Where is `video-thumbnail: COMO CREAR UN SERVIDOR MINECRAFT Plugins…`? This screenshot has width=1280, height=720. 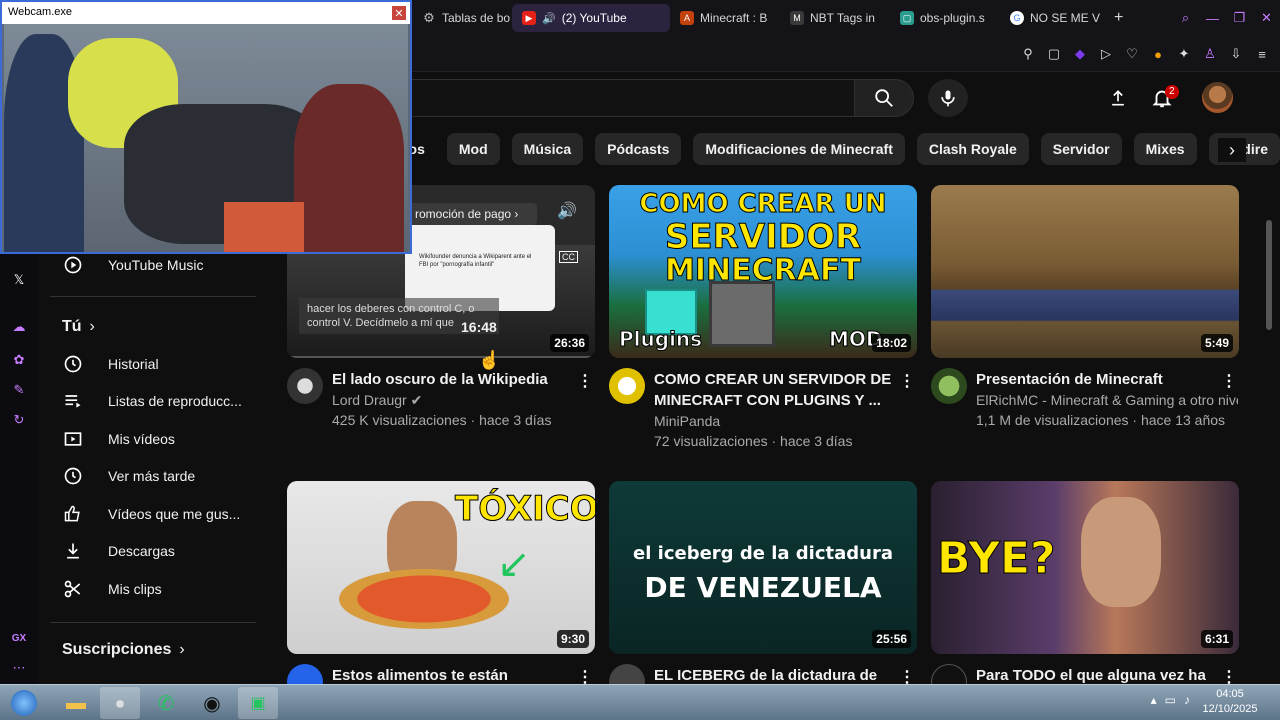 video-thumbnail: COMO CREAR UN SERVIDOR MINECRAFT Plugins… is located at coordinates (763, 271).